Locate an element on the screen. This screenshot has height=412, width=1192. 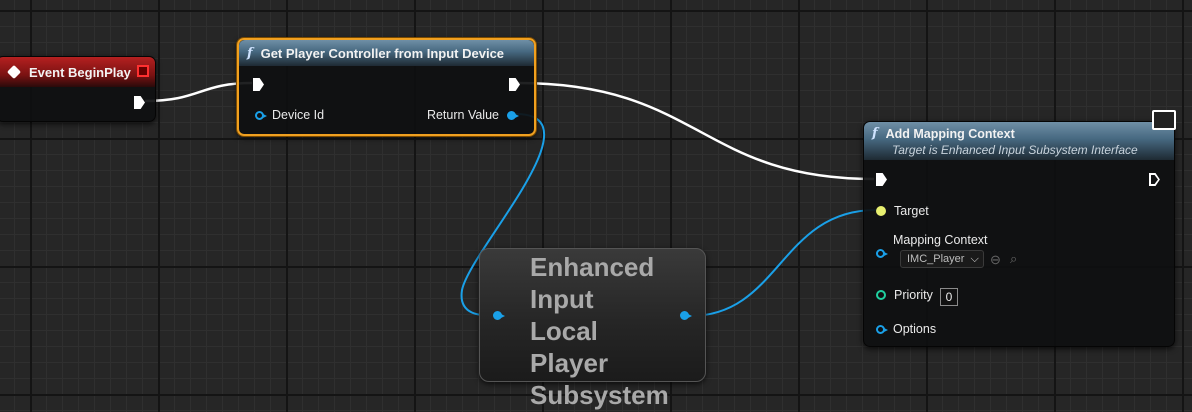
object-wire-target is located at coordinates (783, 263).